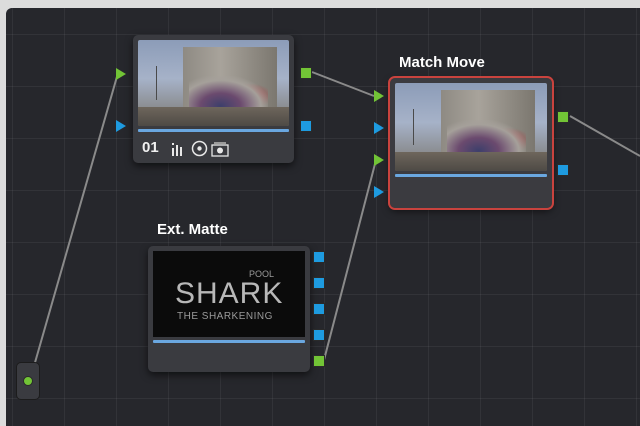 This screenshot has width=640, height=426. What do you see at coordinates (121, 126) in the screenshot?
I see `clip-alpha-input-port` at bounding box center [121, 126].